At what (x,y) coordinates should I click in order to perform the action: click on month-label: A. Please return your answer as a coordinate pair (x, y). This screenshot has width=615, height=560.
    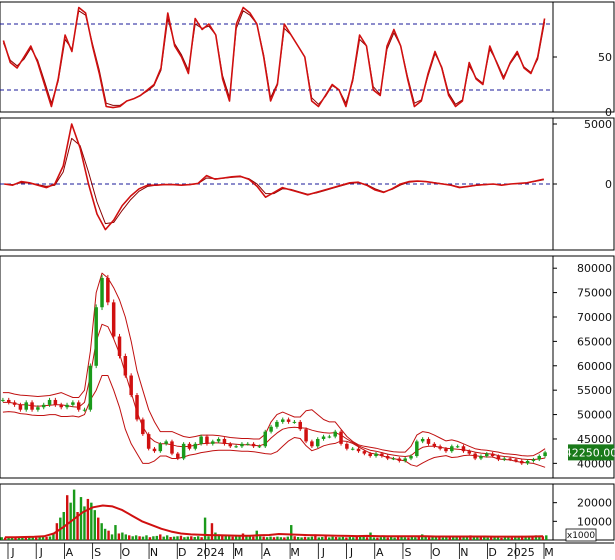
    Looking at the image, I should click on (267, 552).